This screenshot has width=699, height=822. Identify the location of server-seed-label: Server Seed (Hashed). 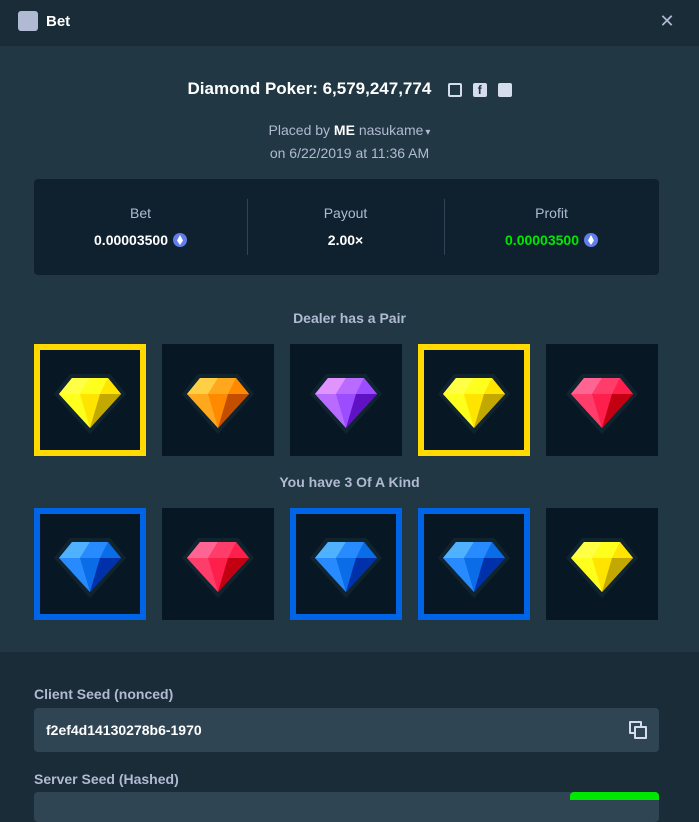
(106, 779).